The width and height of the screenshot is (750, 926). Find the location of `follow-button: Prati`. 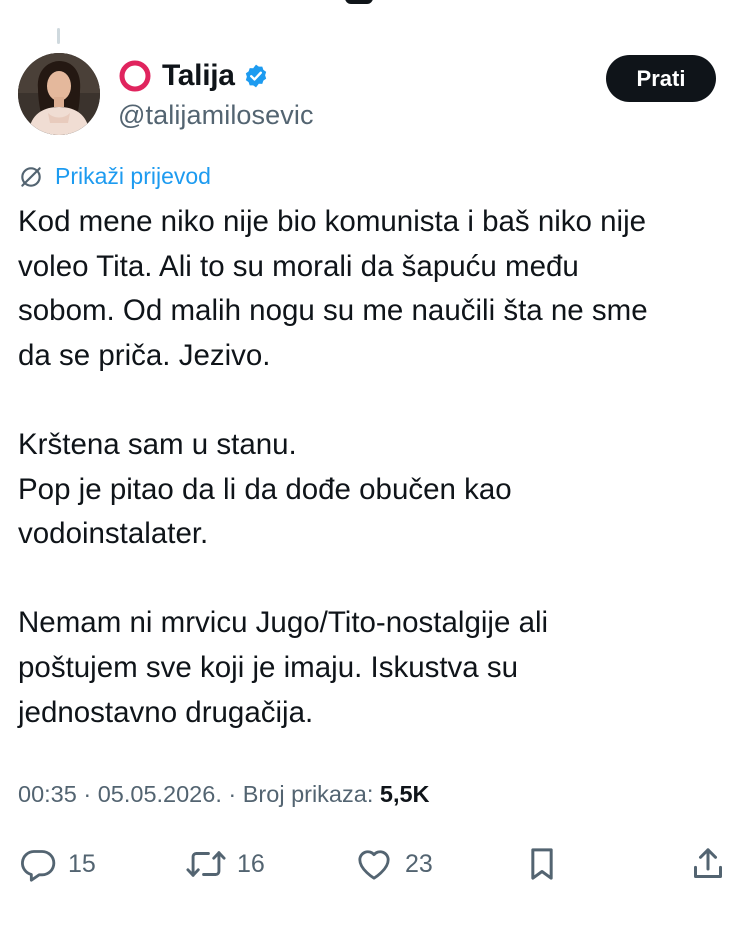

follow-button: Prati is located at coordinates (661, 78).